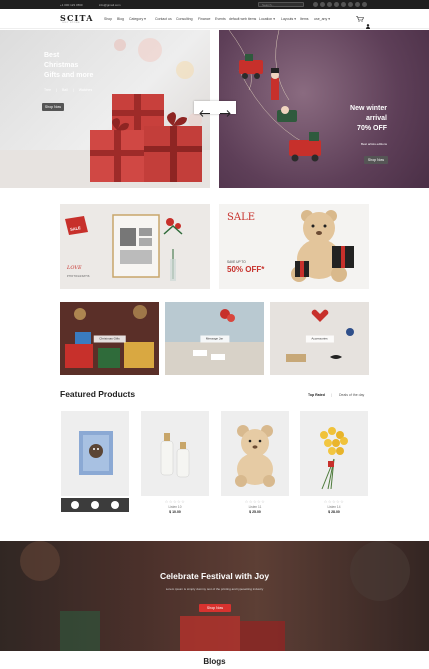  What do you see at coordinates (115, 505) in the screenshot?
I see `cart-add-icon` at bounding box center [115, 505].